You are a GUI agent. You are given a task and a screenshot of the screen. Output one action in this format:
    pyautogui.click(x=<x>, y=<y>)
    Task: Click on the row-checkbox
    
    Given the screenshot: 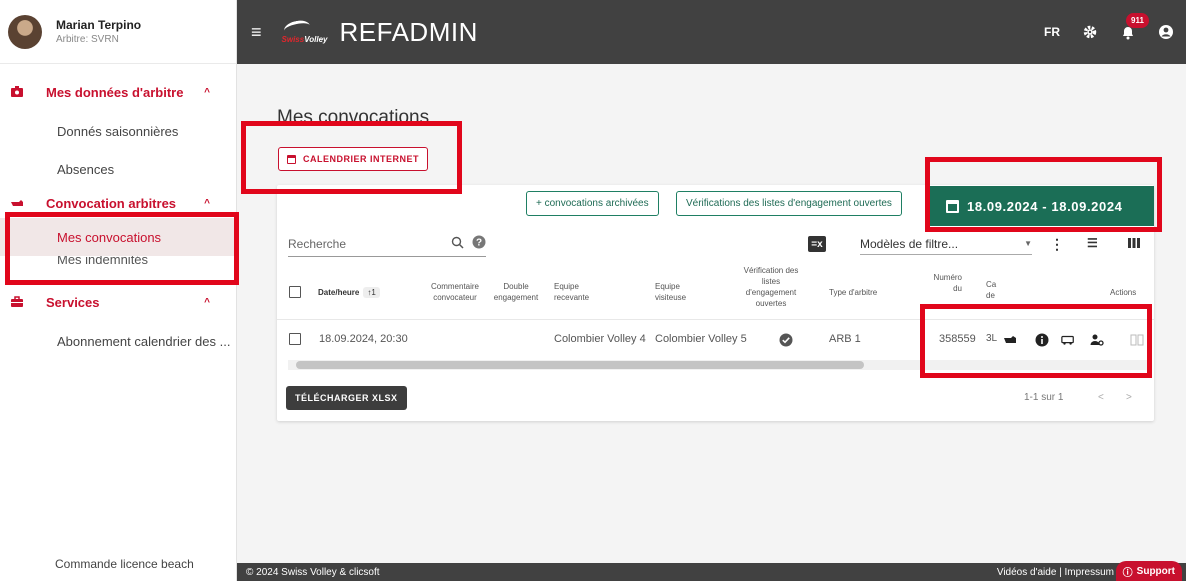 What is the action you would take?
    pyautogui.click(x=295, y=339)
    